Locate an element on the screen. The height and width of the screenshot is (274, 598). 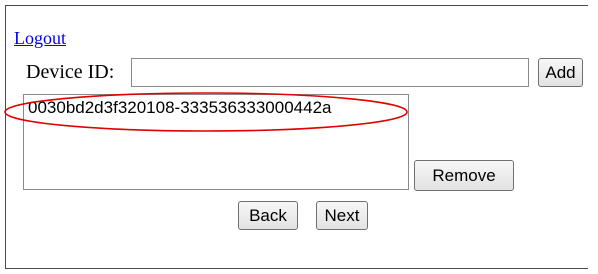
list-item: 0030bd2d3f320108-333536333000442a is located at coordinates (179, 108).